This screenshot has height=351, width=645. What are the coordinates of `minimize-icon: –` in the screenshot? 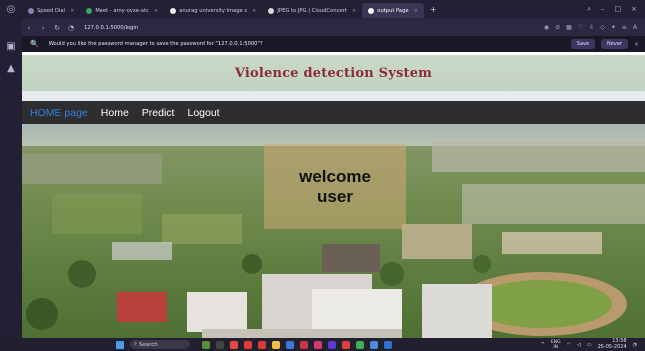 It's located at (603, 9).